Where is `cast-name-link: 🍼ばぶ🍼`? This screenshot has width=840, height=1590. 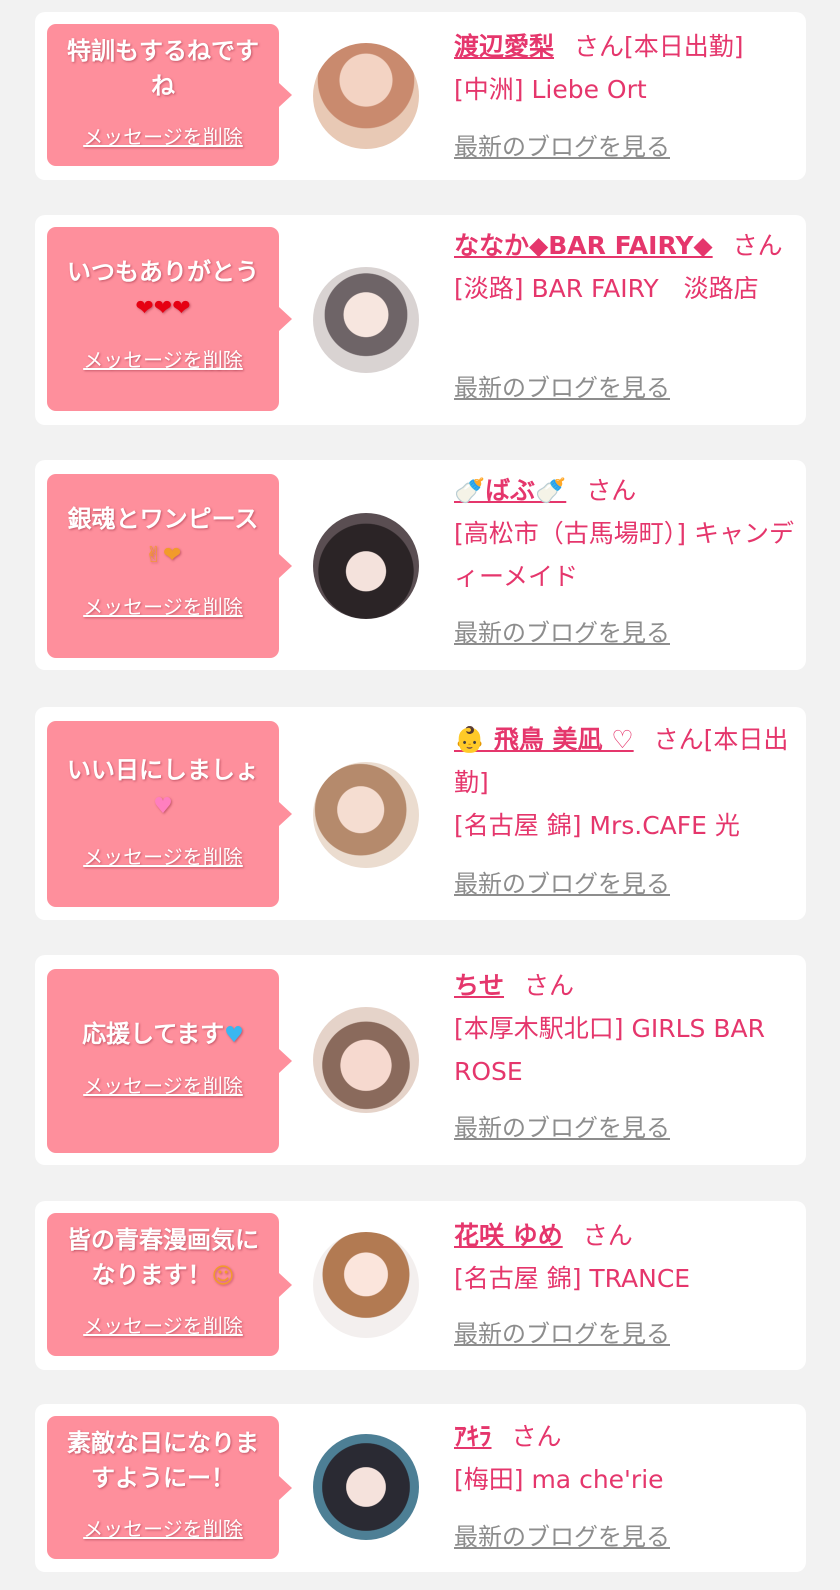
cast-name-link: 🍼ばぶ🍼 is located at coordinates (510, 490).